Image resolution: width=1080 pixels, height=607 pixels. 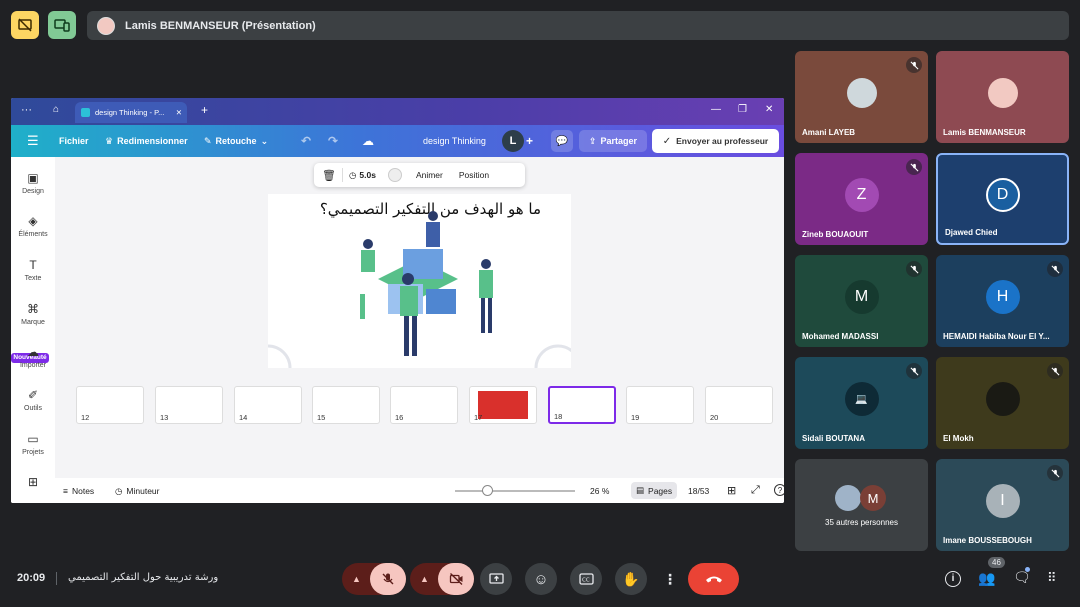 I want to click on zoom-slider-handle, so click(x=487, y=490).